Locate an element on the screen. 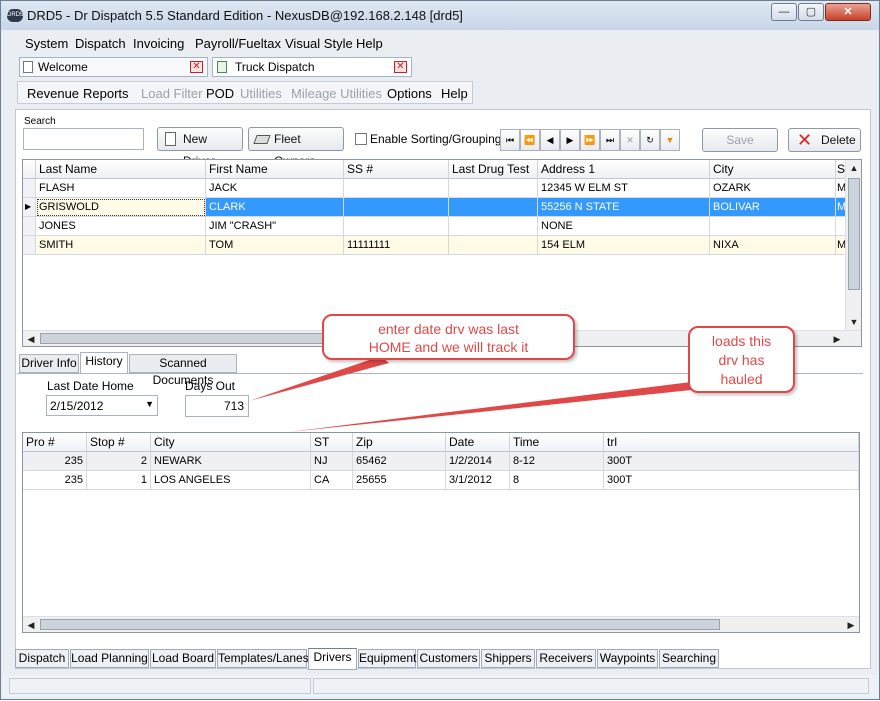  bottom-tab-dispatch: Dispatch is located at coordinates (42, 658).